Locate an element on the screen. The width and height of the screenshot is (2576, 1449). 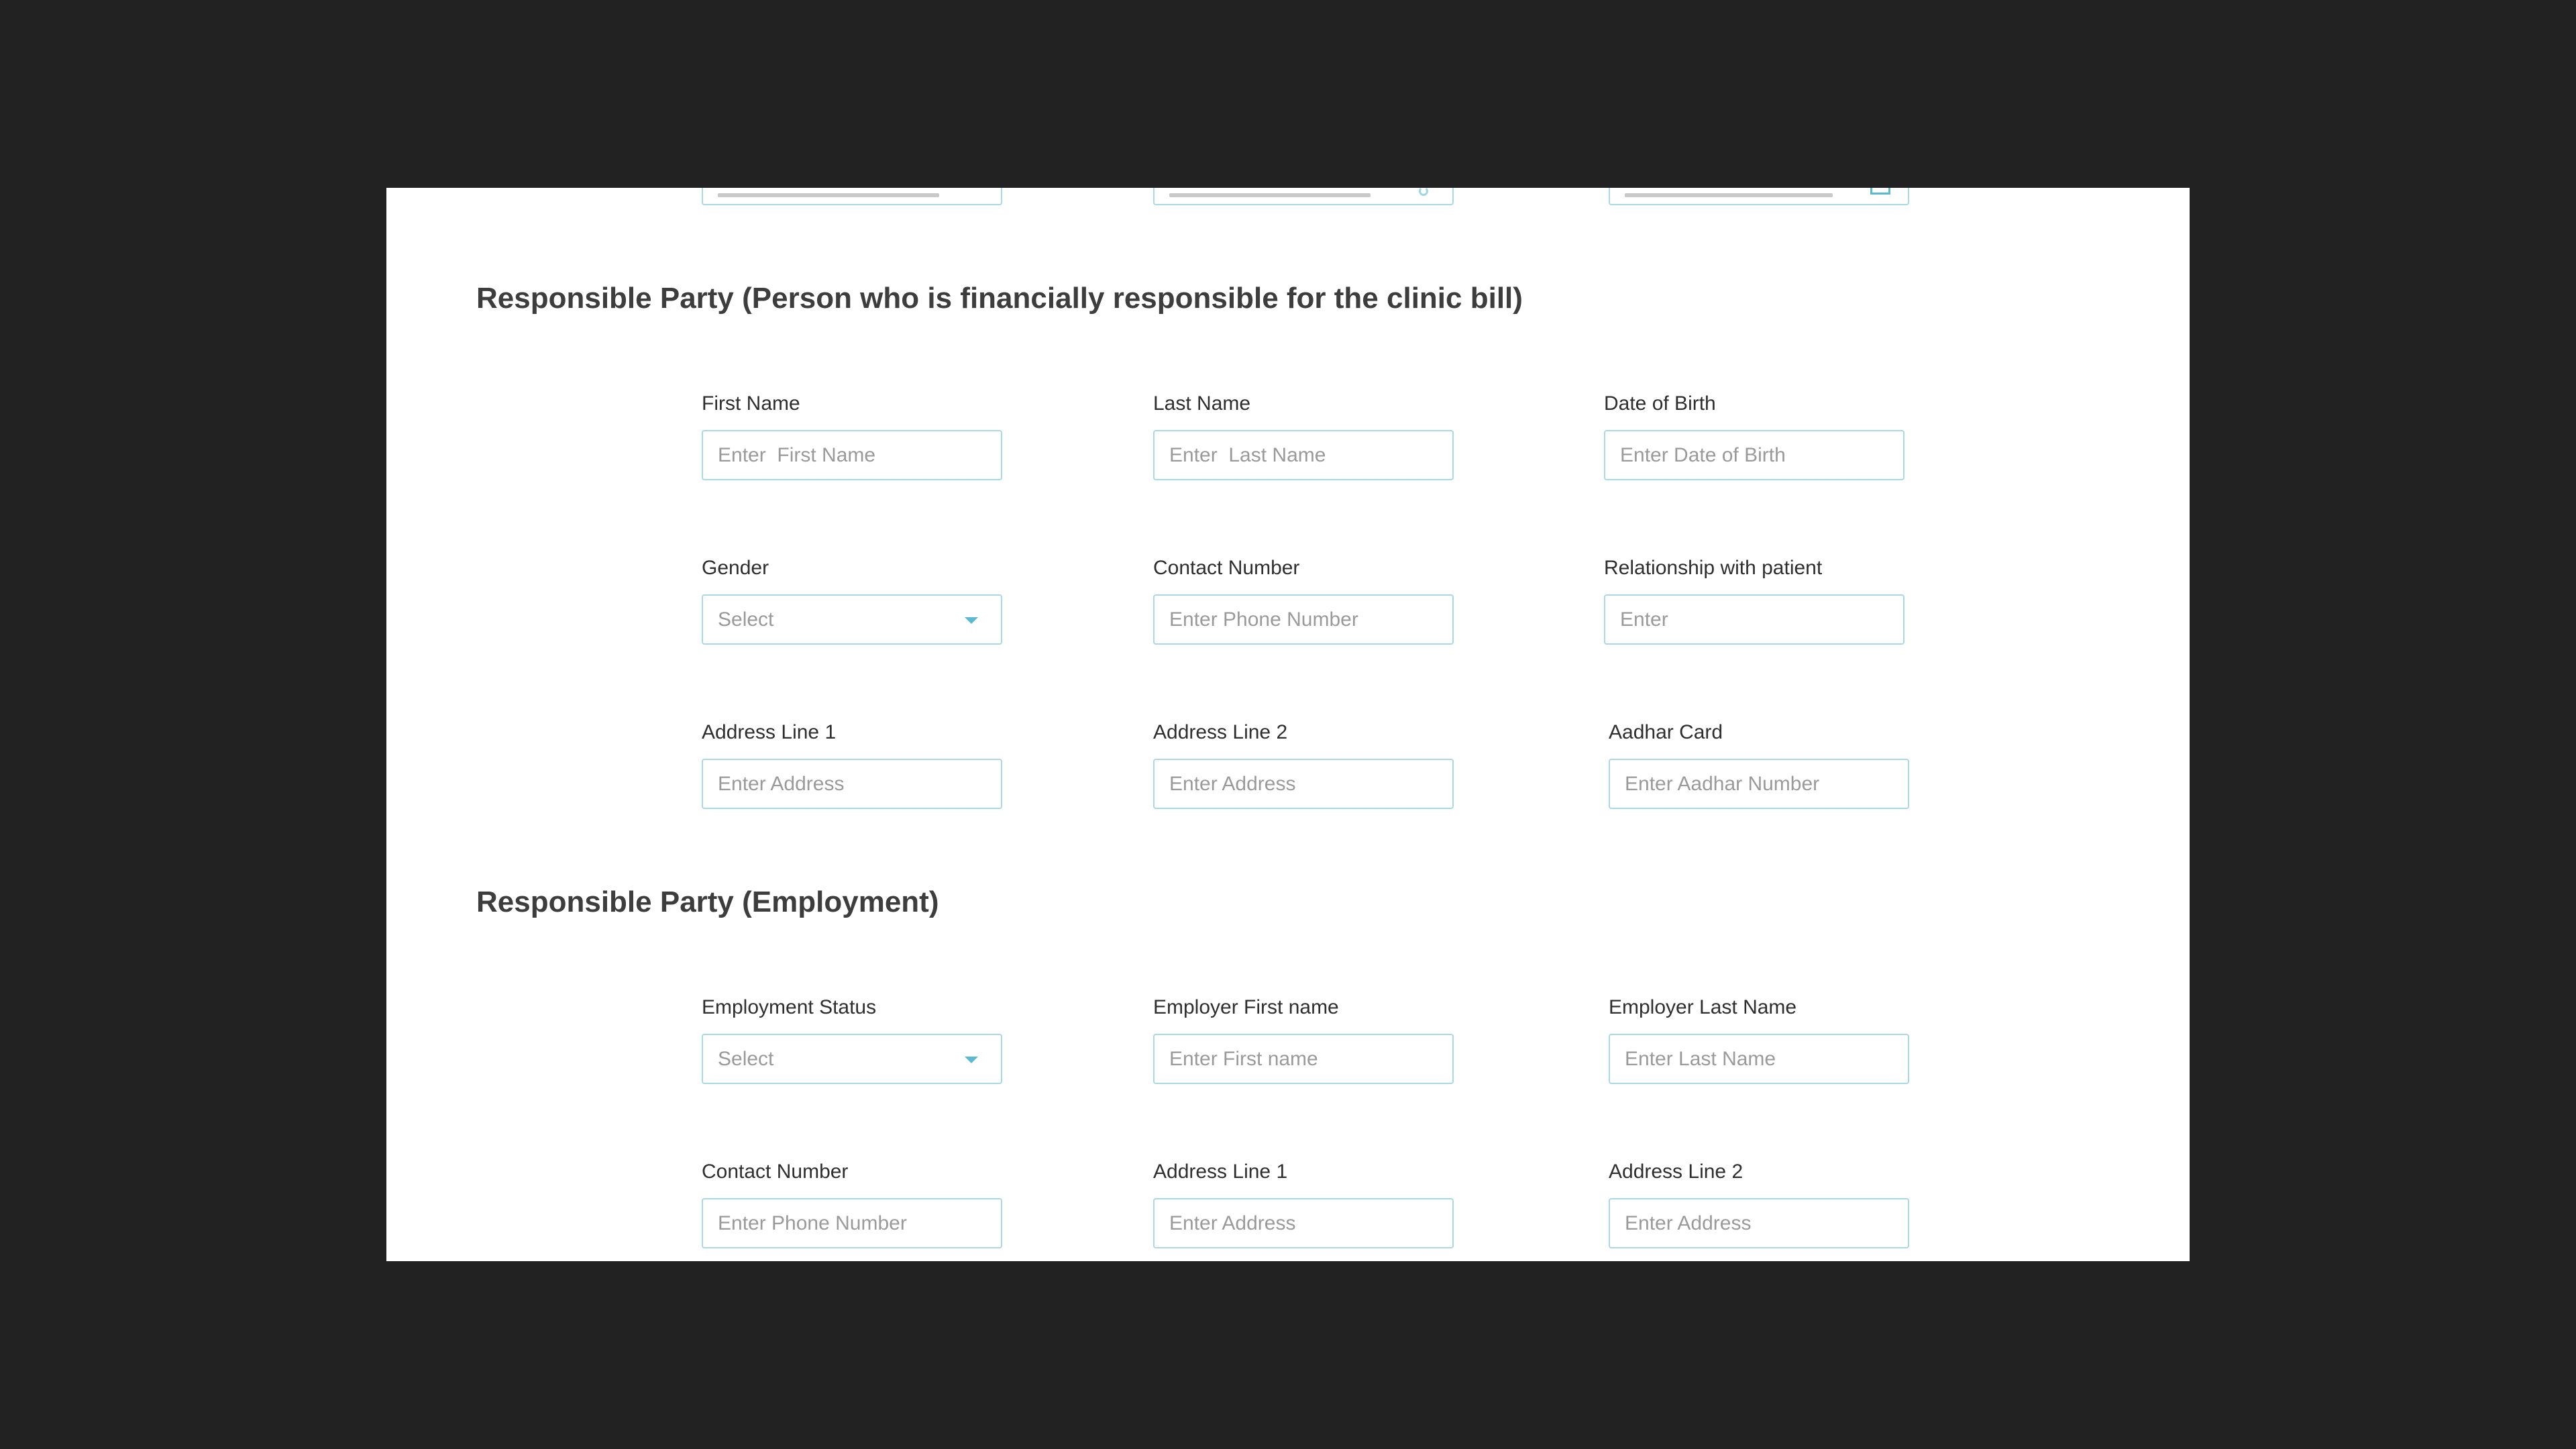
emp-employer-last-name-input is located at coordinates (1759, 1059).